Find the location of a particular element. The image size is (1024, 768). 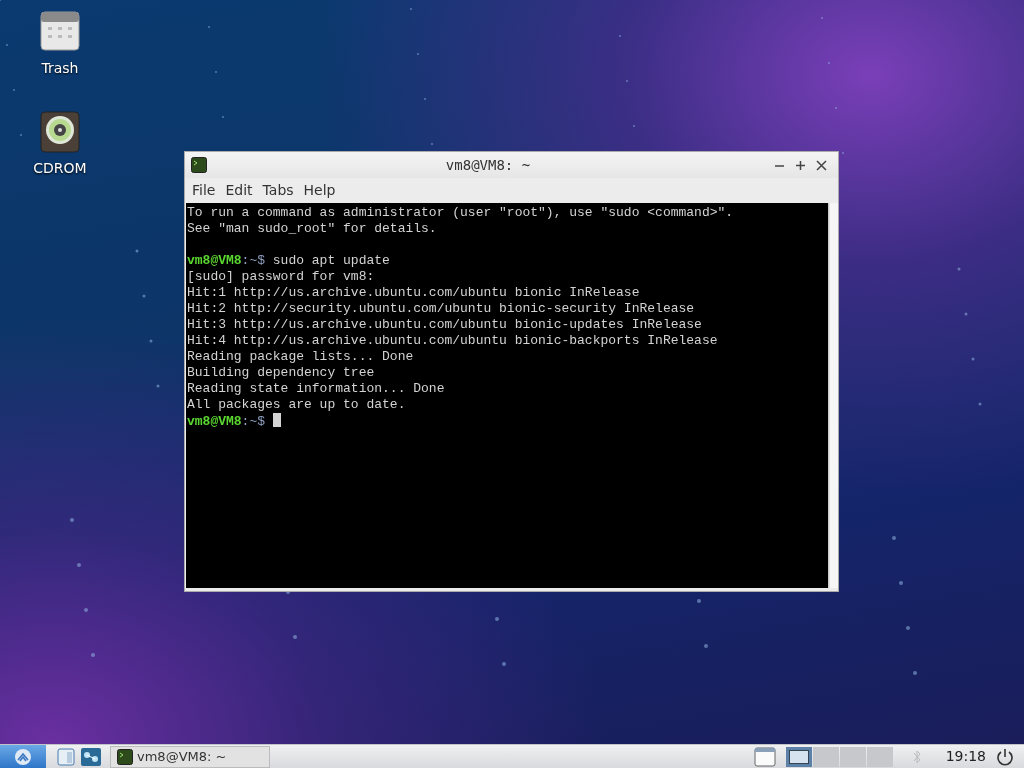

icon-label: Trash is located at coordinates (60, 68).